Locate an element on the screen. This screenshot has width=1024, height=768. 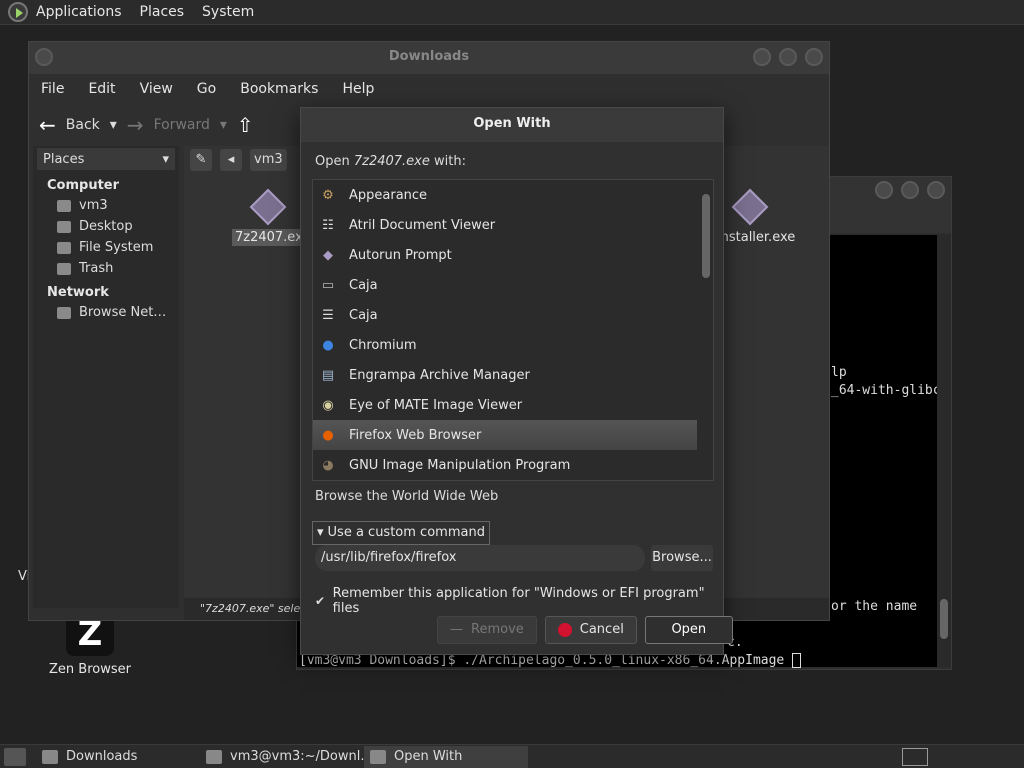
sidebar-item-label: vm3 is located at coordinates (93, 205).